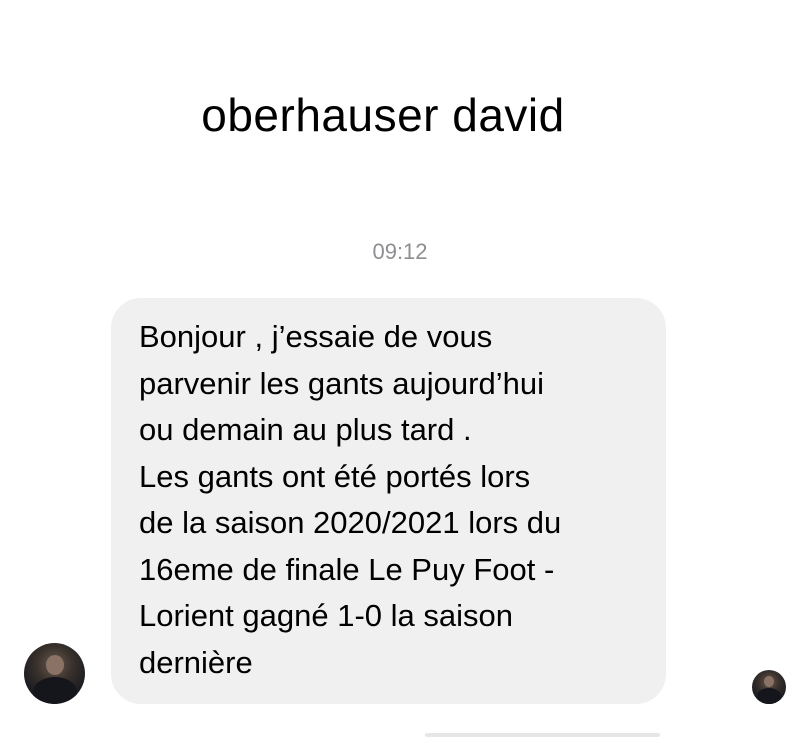 This screenshot has height=737, width=800. I want to click on message-line: ou demain au plus tard ., so click(305, 429).